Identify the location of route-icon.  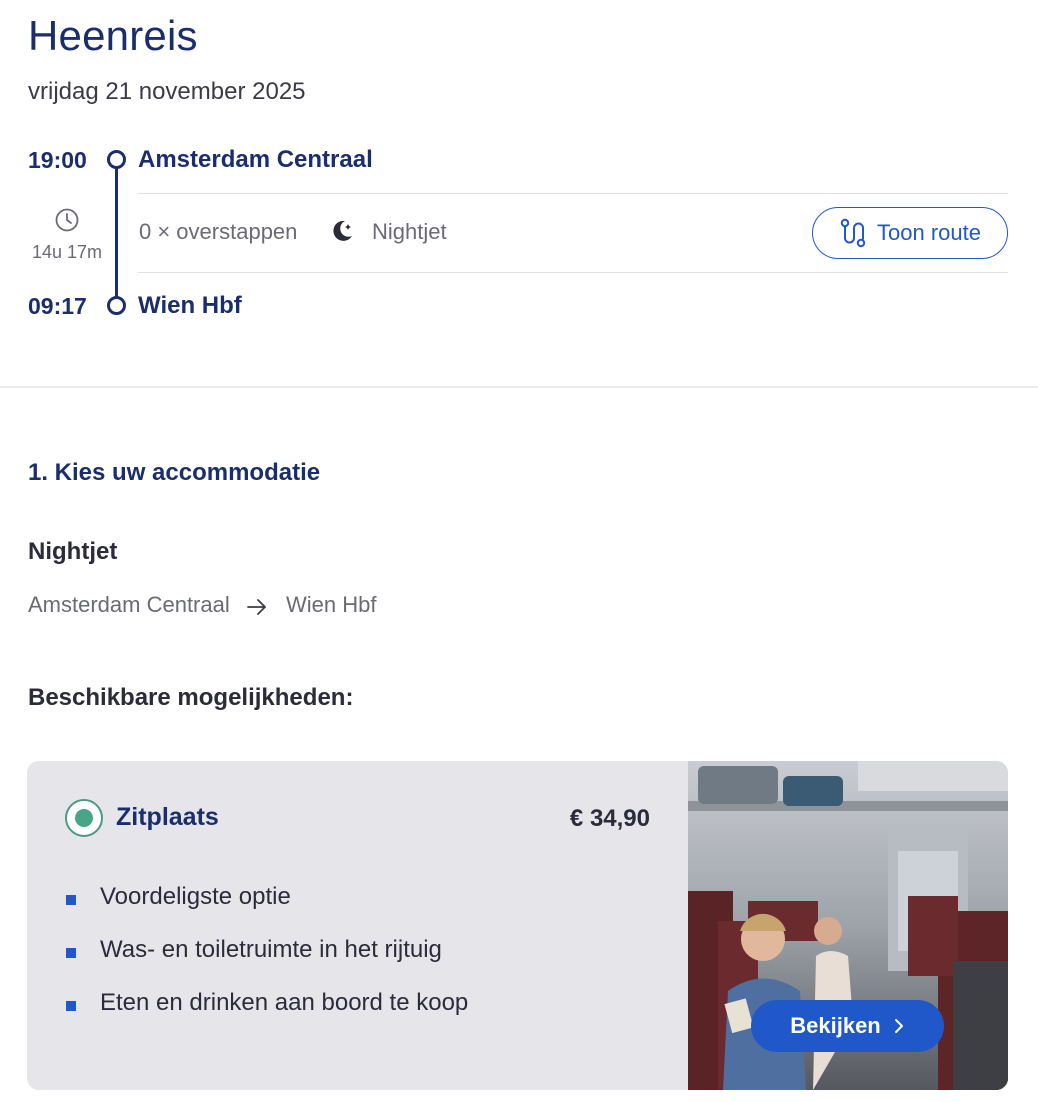
(853, 233).